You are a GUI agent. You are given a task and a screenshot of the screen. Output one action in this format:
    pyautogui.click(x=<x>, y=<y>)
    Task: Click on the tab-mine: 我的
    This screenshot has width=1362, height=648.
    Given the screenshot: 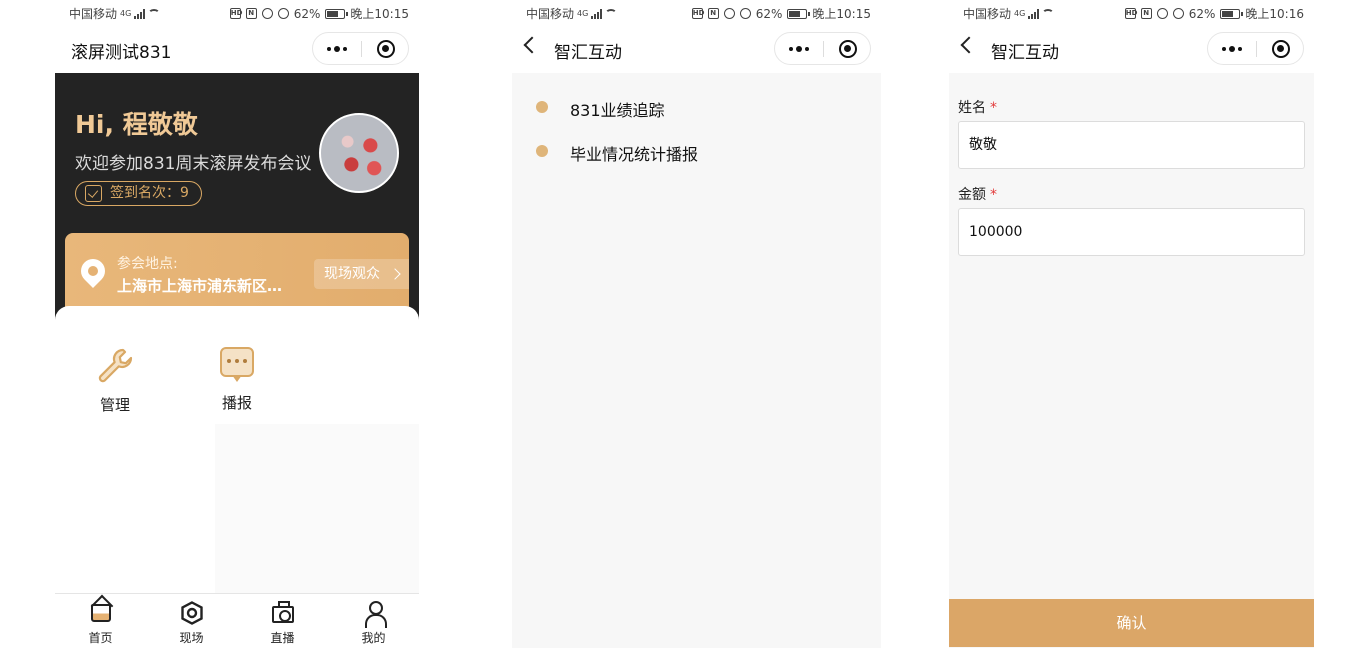 What is the action you would take?
    pyautogui.click(x=373, y=621)
    